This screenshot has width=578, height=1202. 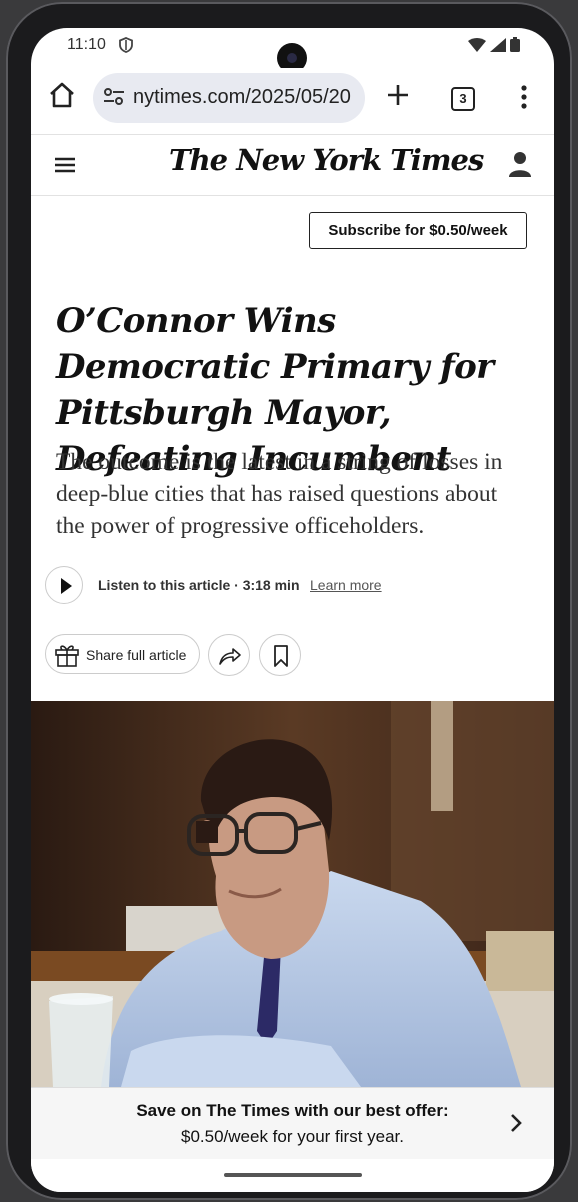 I want to click on site-header: The New York Times, so click(x=292, y=165).